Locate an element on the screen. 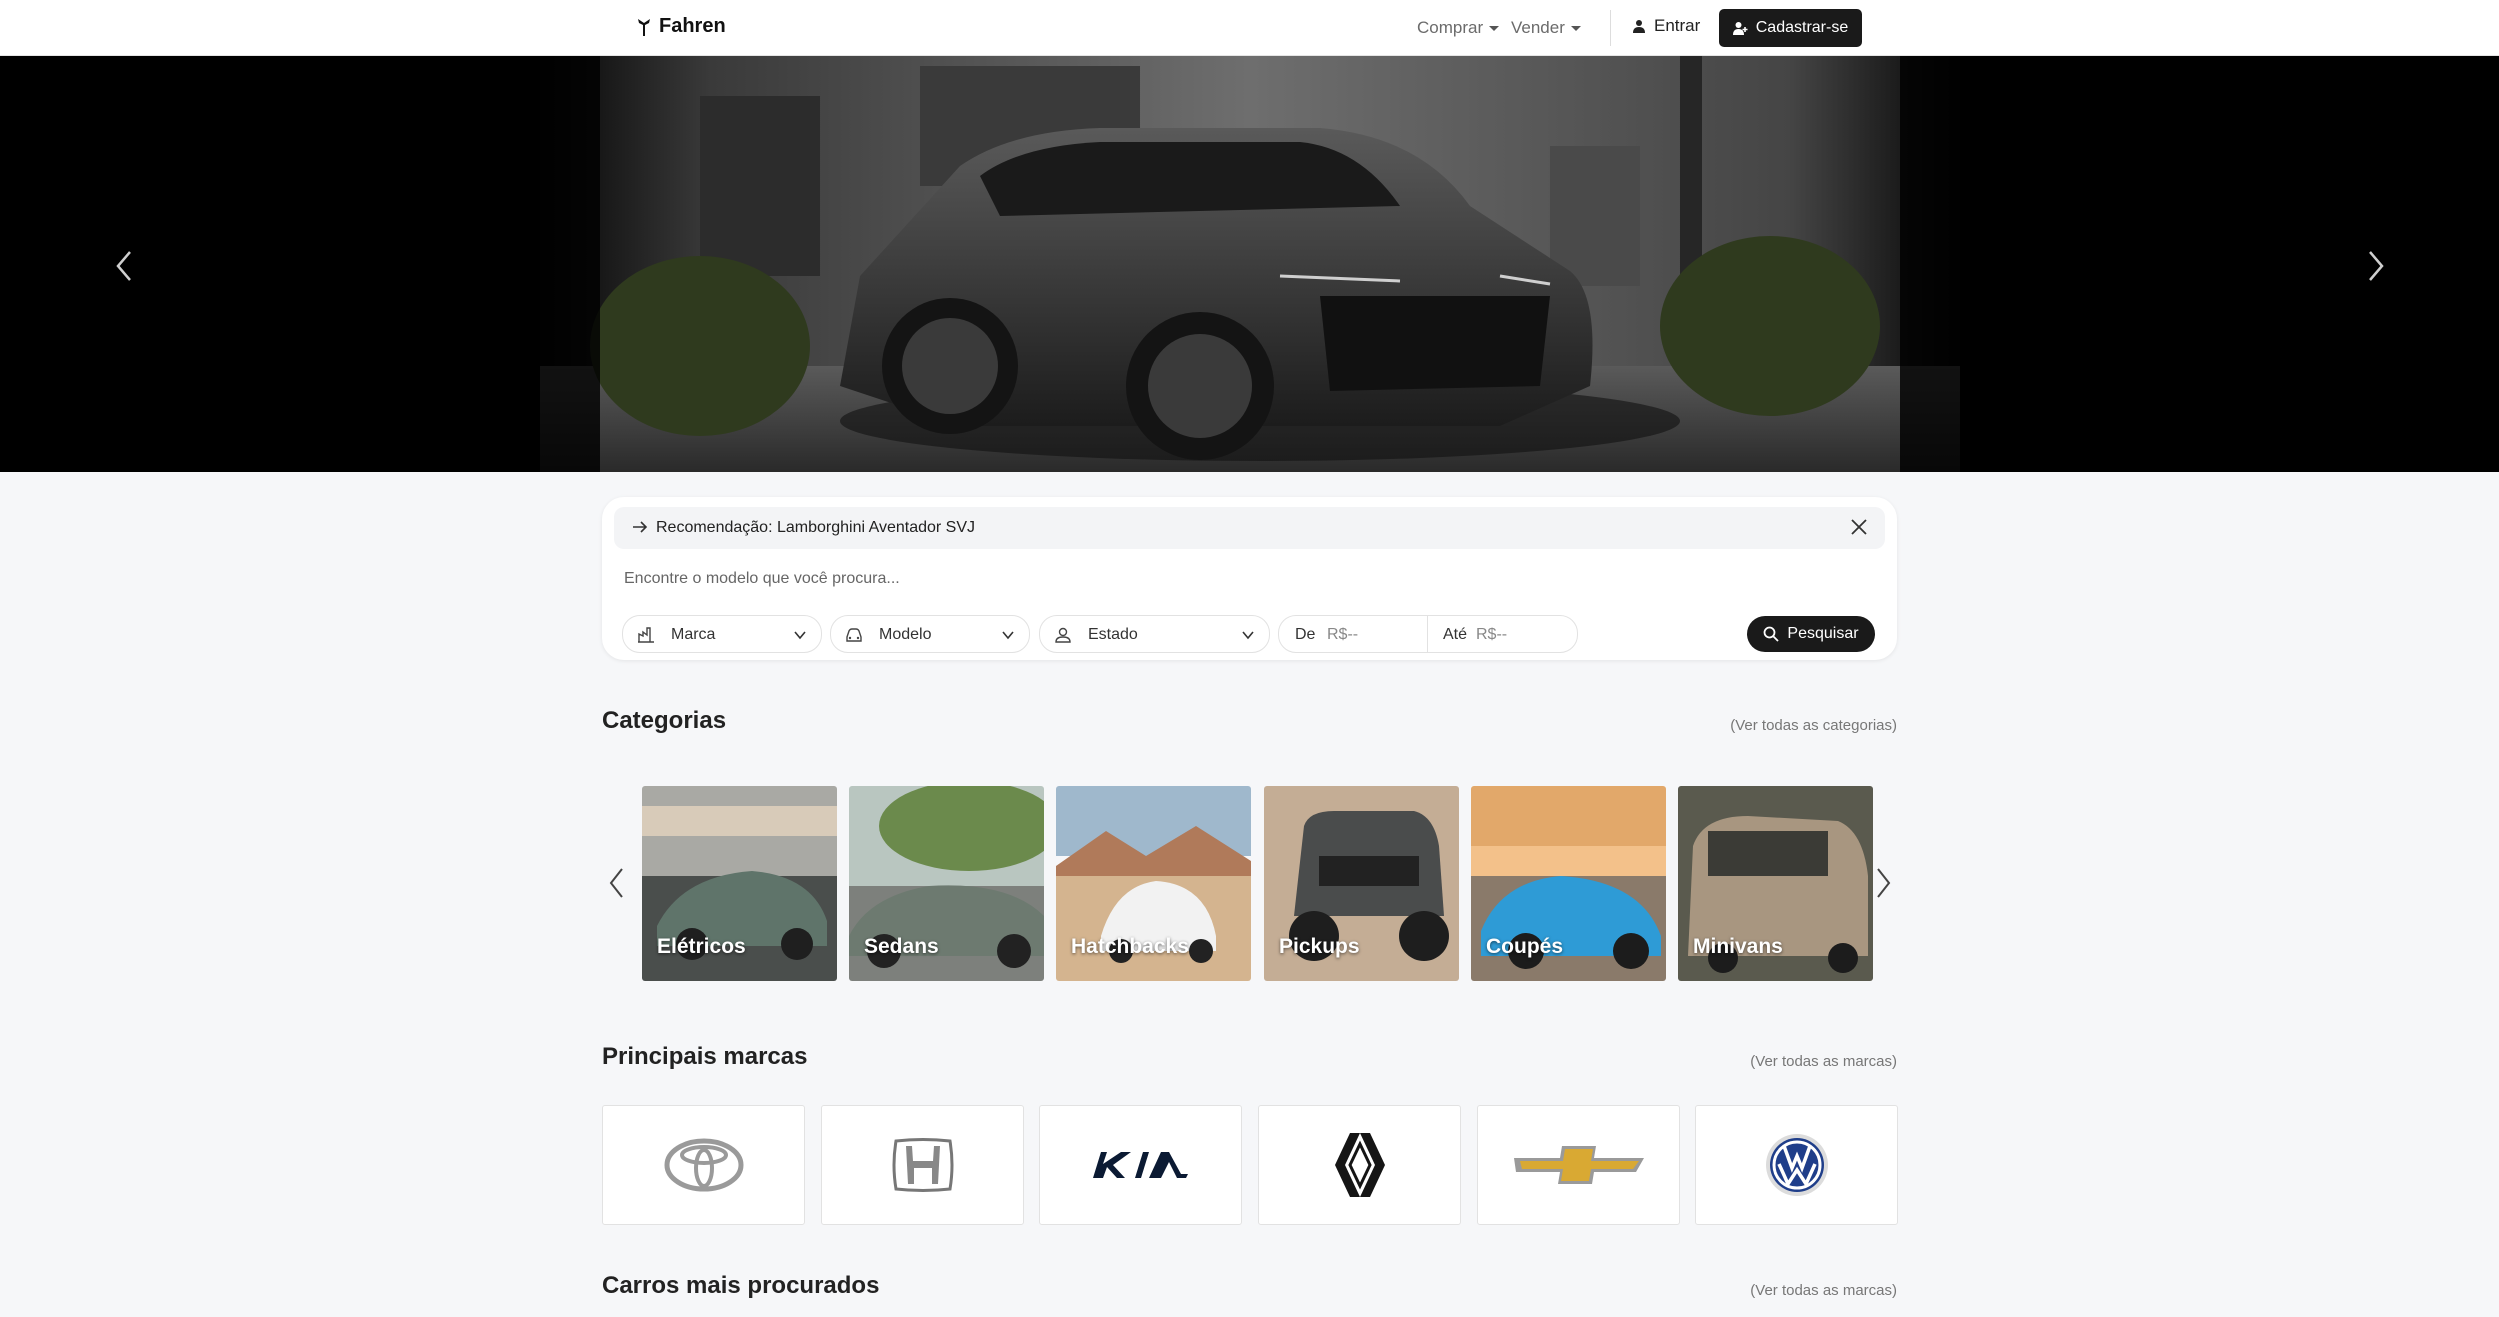  car-icon is located at coordinates (854, 635).